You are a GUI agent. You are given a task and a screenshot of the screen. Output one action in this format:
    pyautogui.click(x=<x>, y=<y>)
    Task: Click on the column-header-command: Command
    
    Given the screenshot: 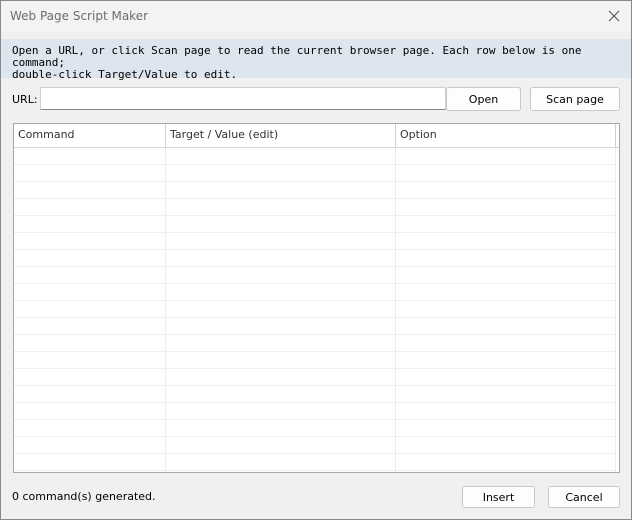 What is the action you would take?
    pyautogui.click(x=90, y=135)
    